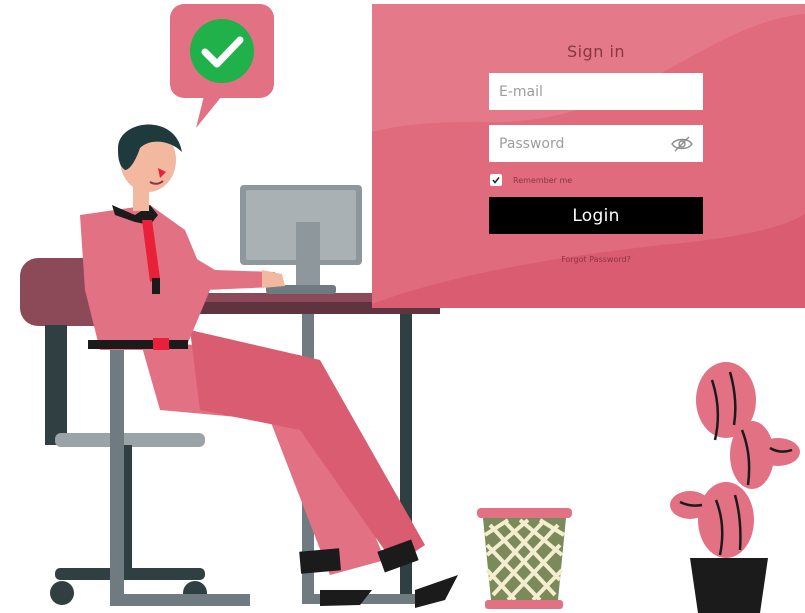 The height and width of the screenshot is (613, 805). Describe the element at coordinates (596, 51) in the screenshot. I see `signin-title: Sign in` at that location.